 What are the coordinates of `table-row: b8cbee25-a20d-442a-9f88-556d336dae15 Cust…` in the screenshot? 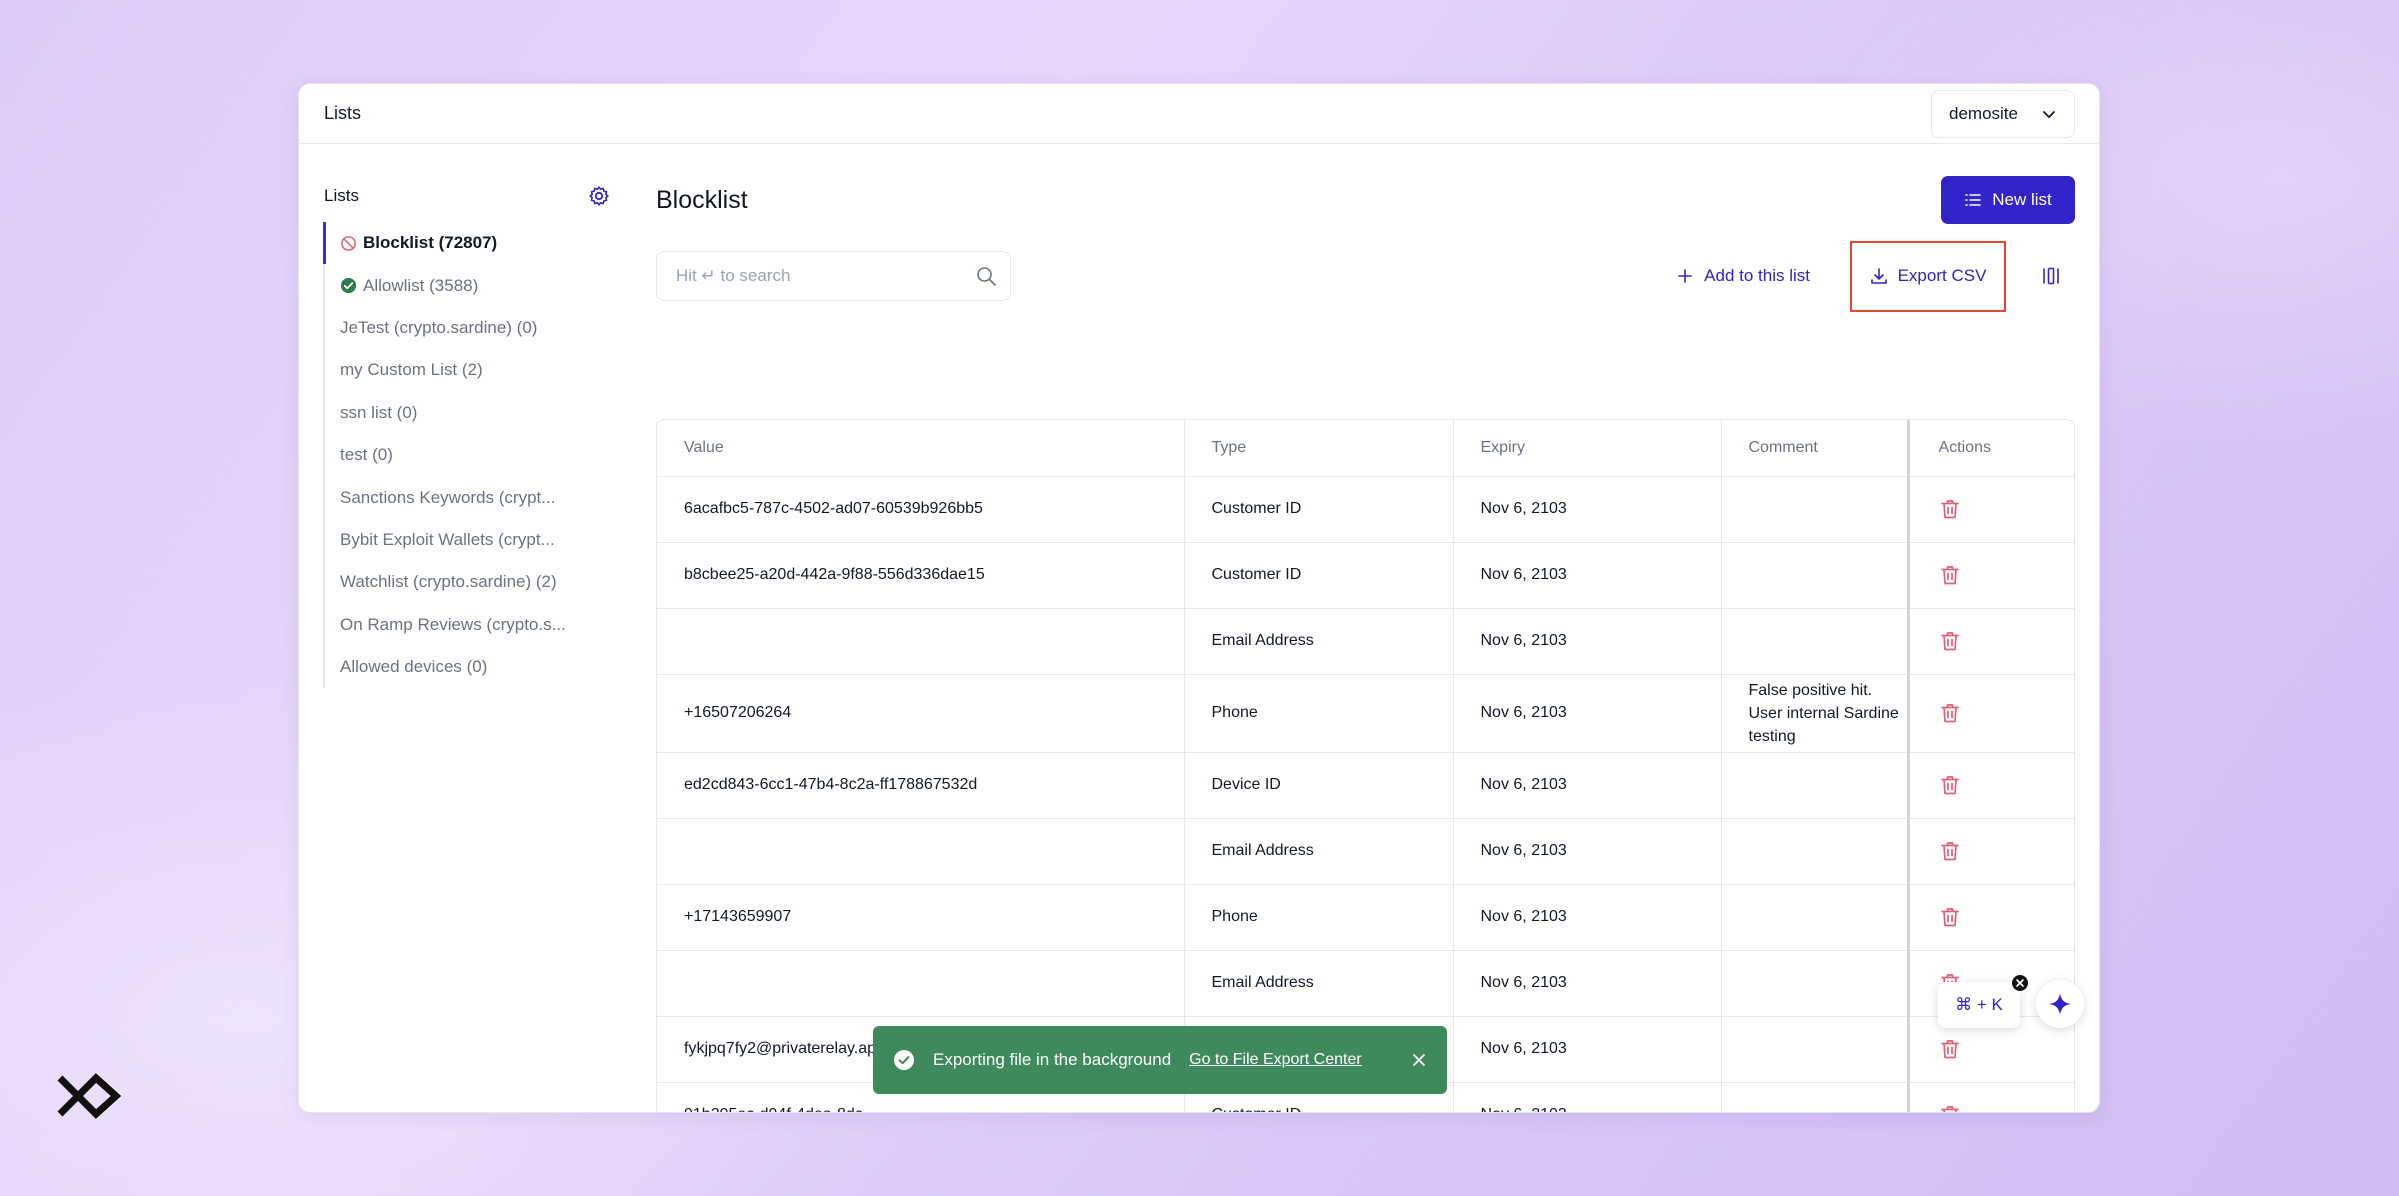 It's located at (1365, 575).